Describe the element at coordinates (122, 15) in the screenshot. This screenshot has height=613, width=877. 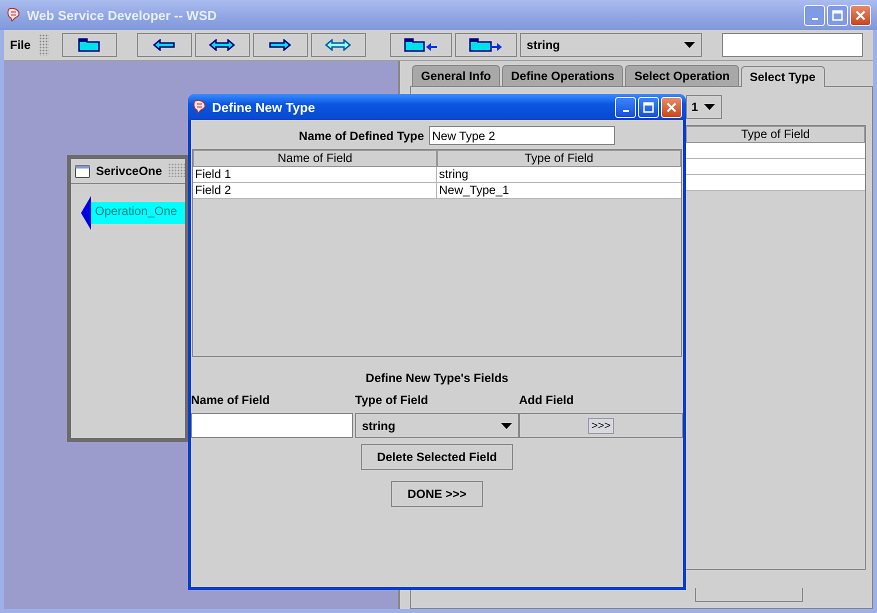
I see `window-title: Web Service Developer -- WSD` at that location.